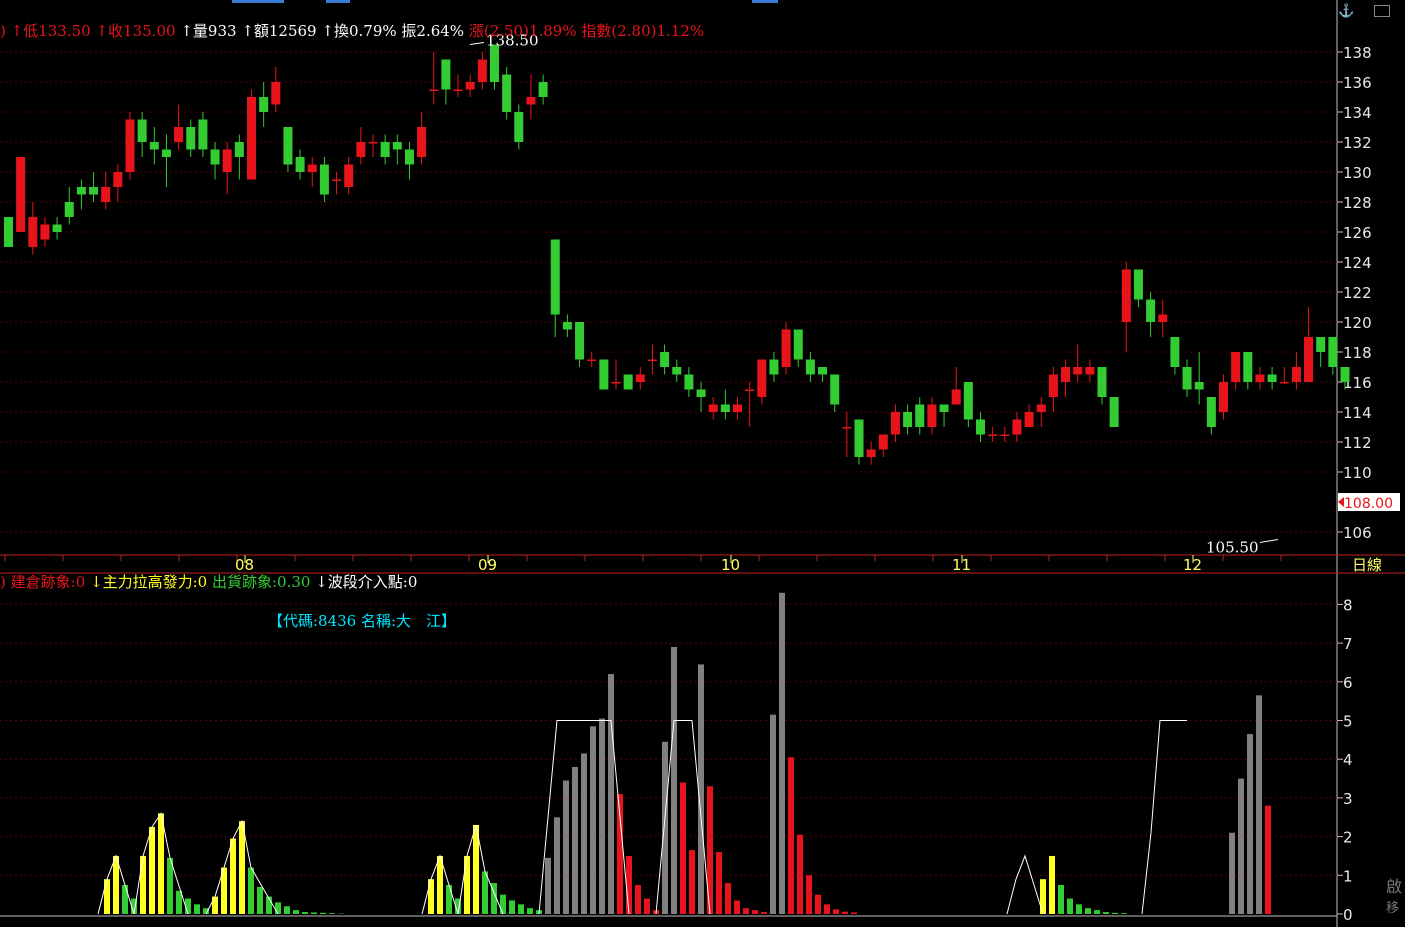 The width and height of the screenshot is (1405, 927). I want to click on low-annotation-line, so click(1269, 541).